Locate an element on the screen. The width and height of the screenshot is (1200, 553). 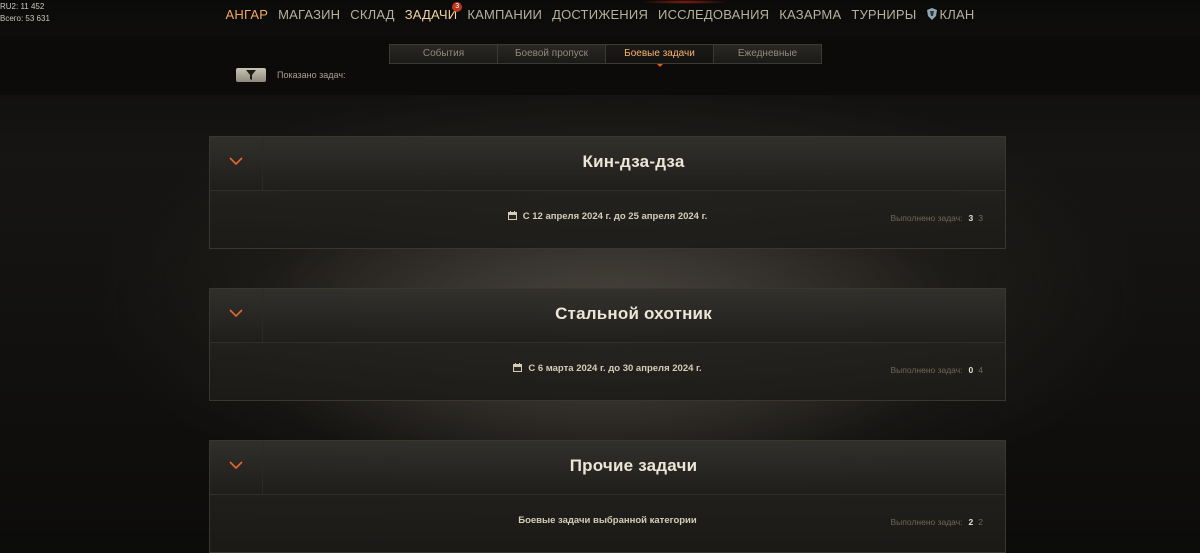
filter-funnel-icon is located at coordinates (251, 75).